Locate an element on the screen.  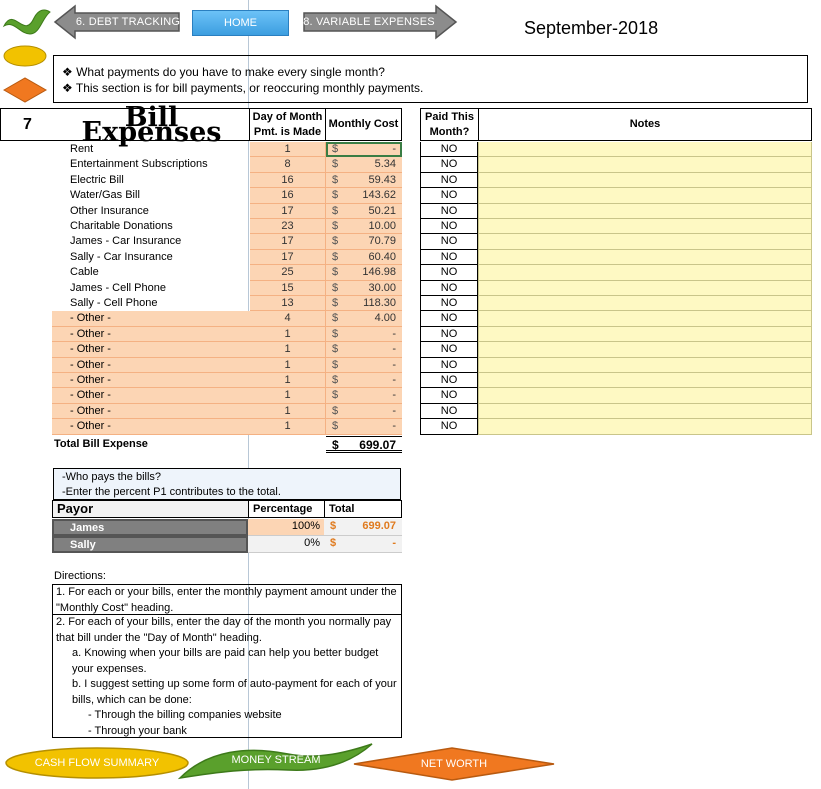
bill-monthly-cost: $5.34 is located at coordinates (364, 165).